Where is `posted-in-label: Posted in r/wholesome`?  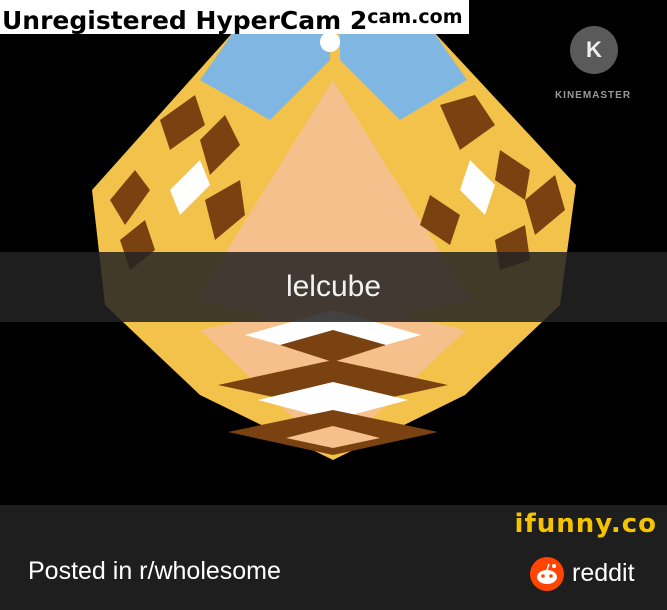 posted-in-label: Posted in r/wholesome is located at coordinates (154, 571).